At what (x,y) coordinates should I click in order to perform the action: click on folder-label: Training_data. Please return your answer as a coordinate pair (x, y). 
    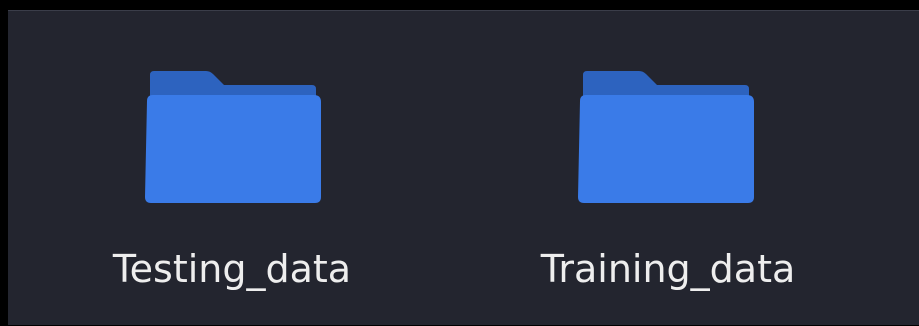
    Looking at the image, I should click on (668, 269).